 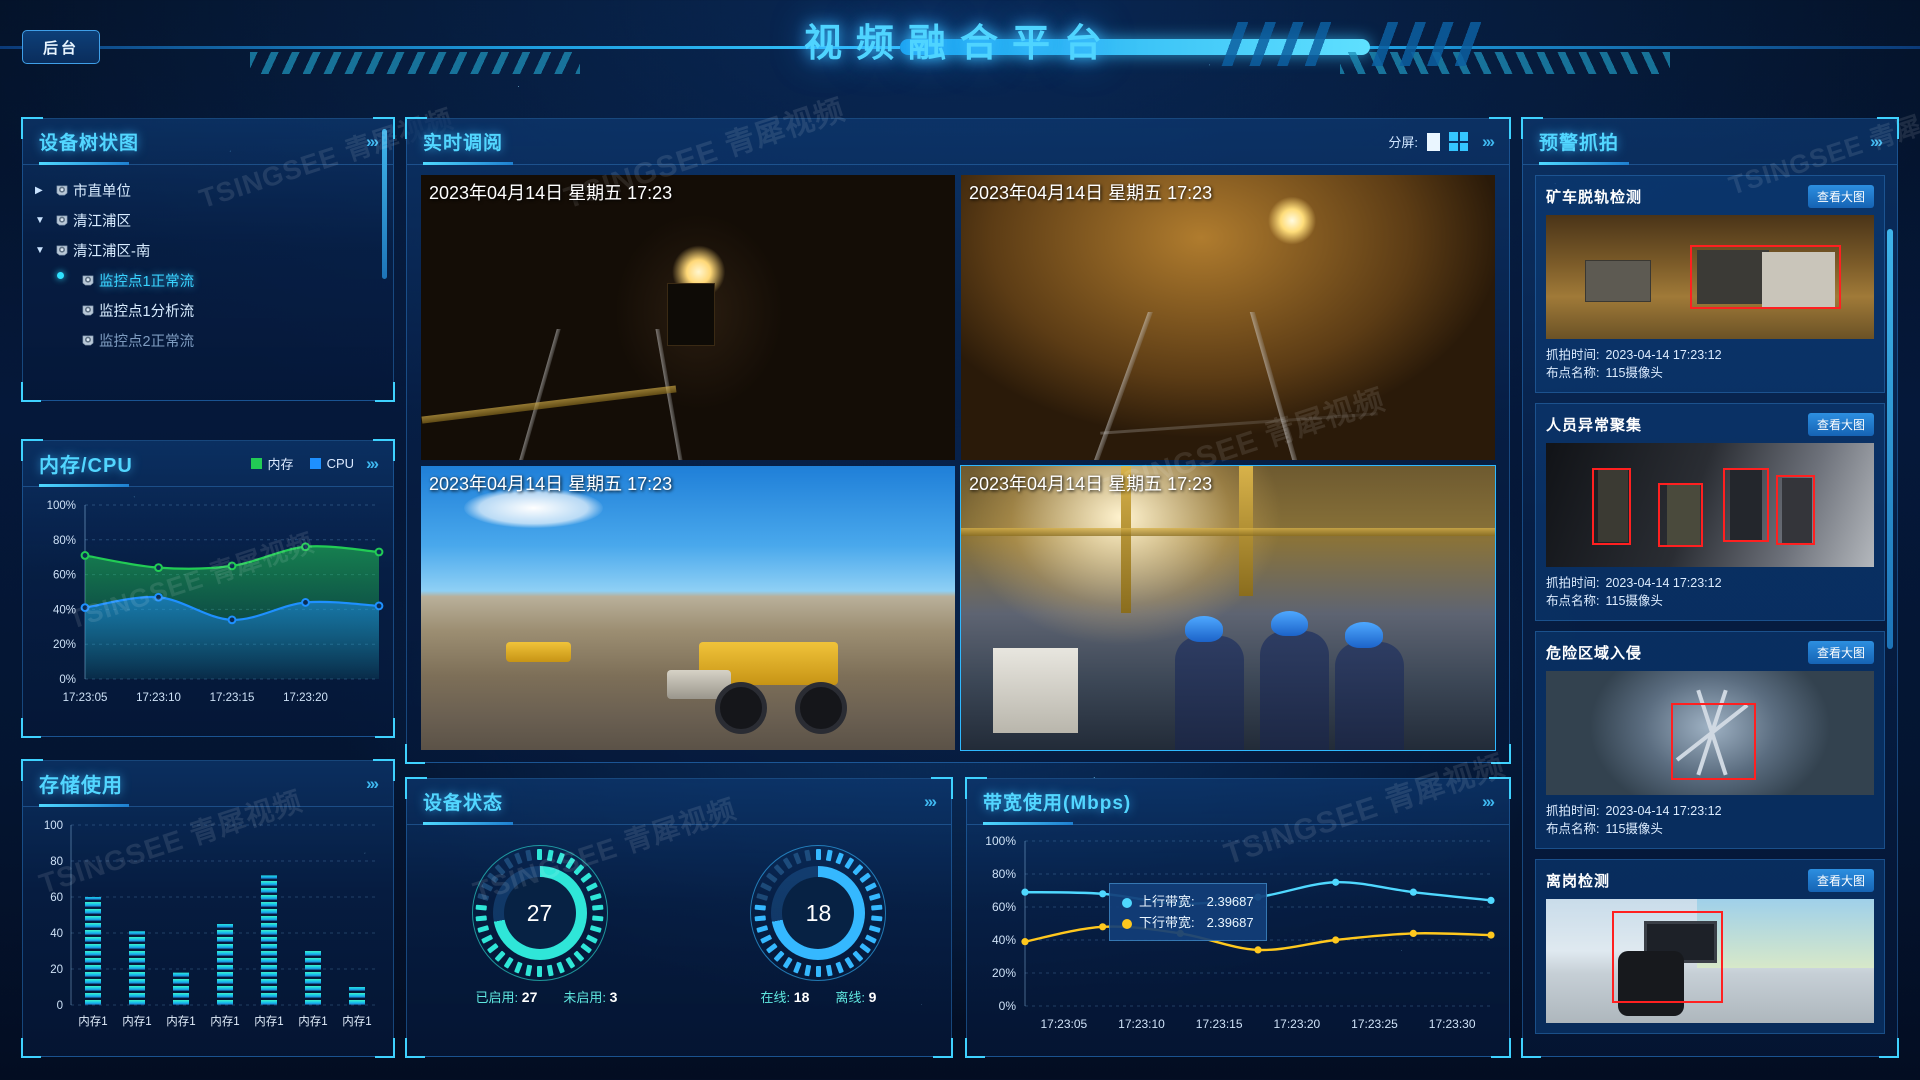 What do you see at coordinates (818, 912) in the screenshot?
I see `gauge-value: 18` at bounding box center [818, 912].